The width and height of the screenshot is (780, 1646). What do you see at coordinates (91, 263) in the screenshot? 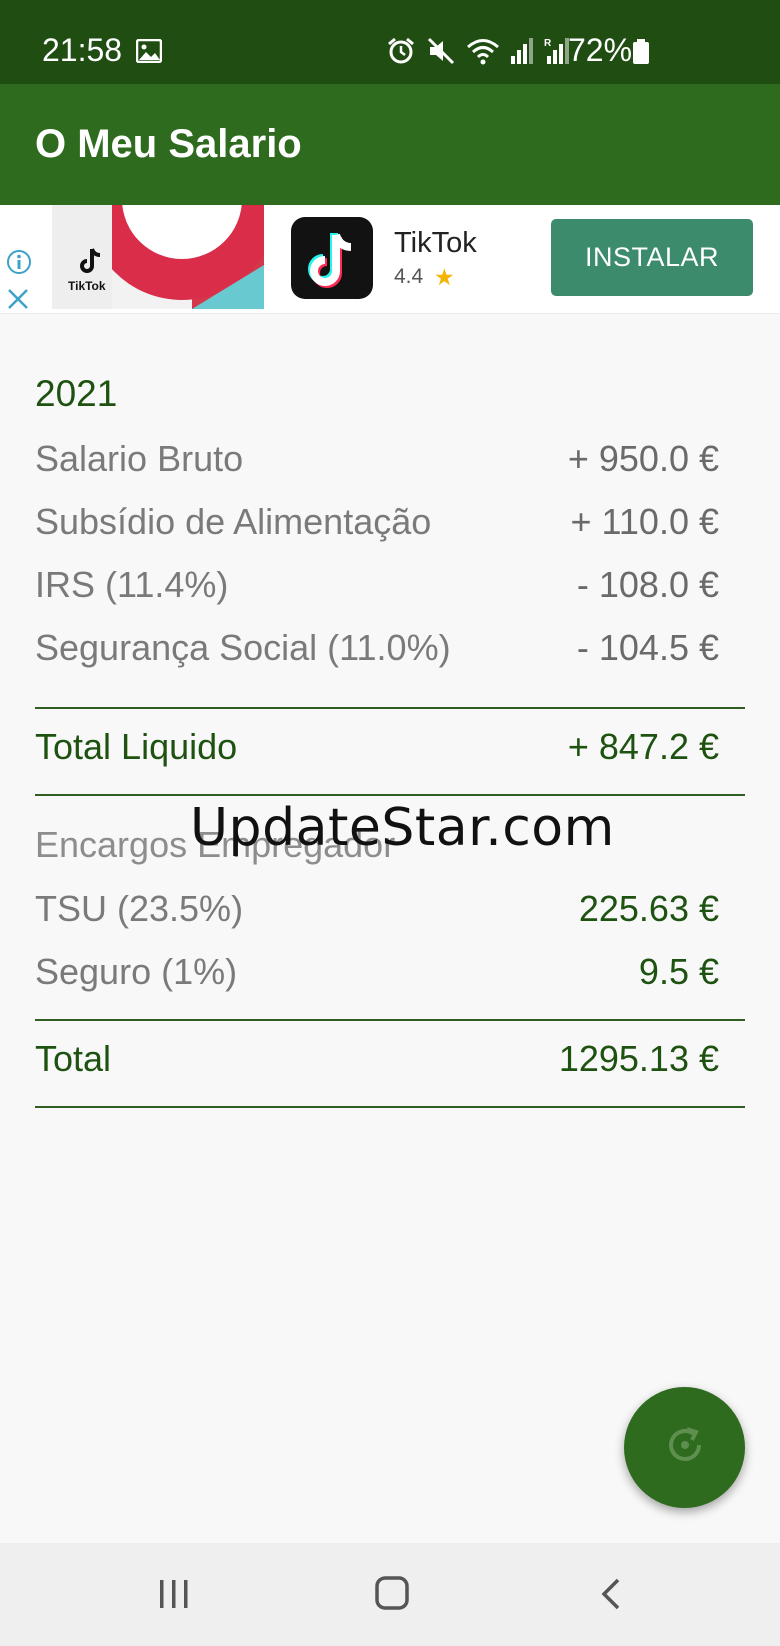
I see `tiktok-logo-icon` at bounding box center [91, 263].